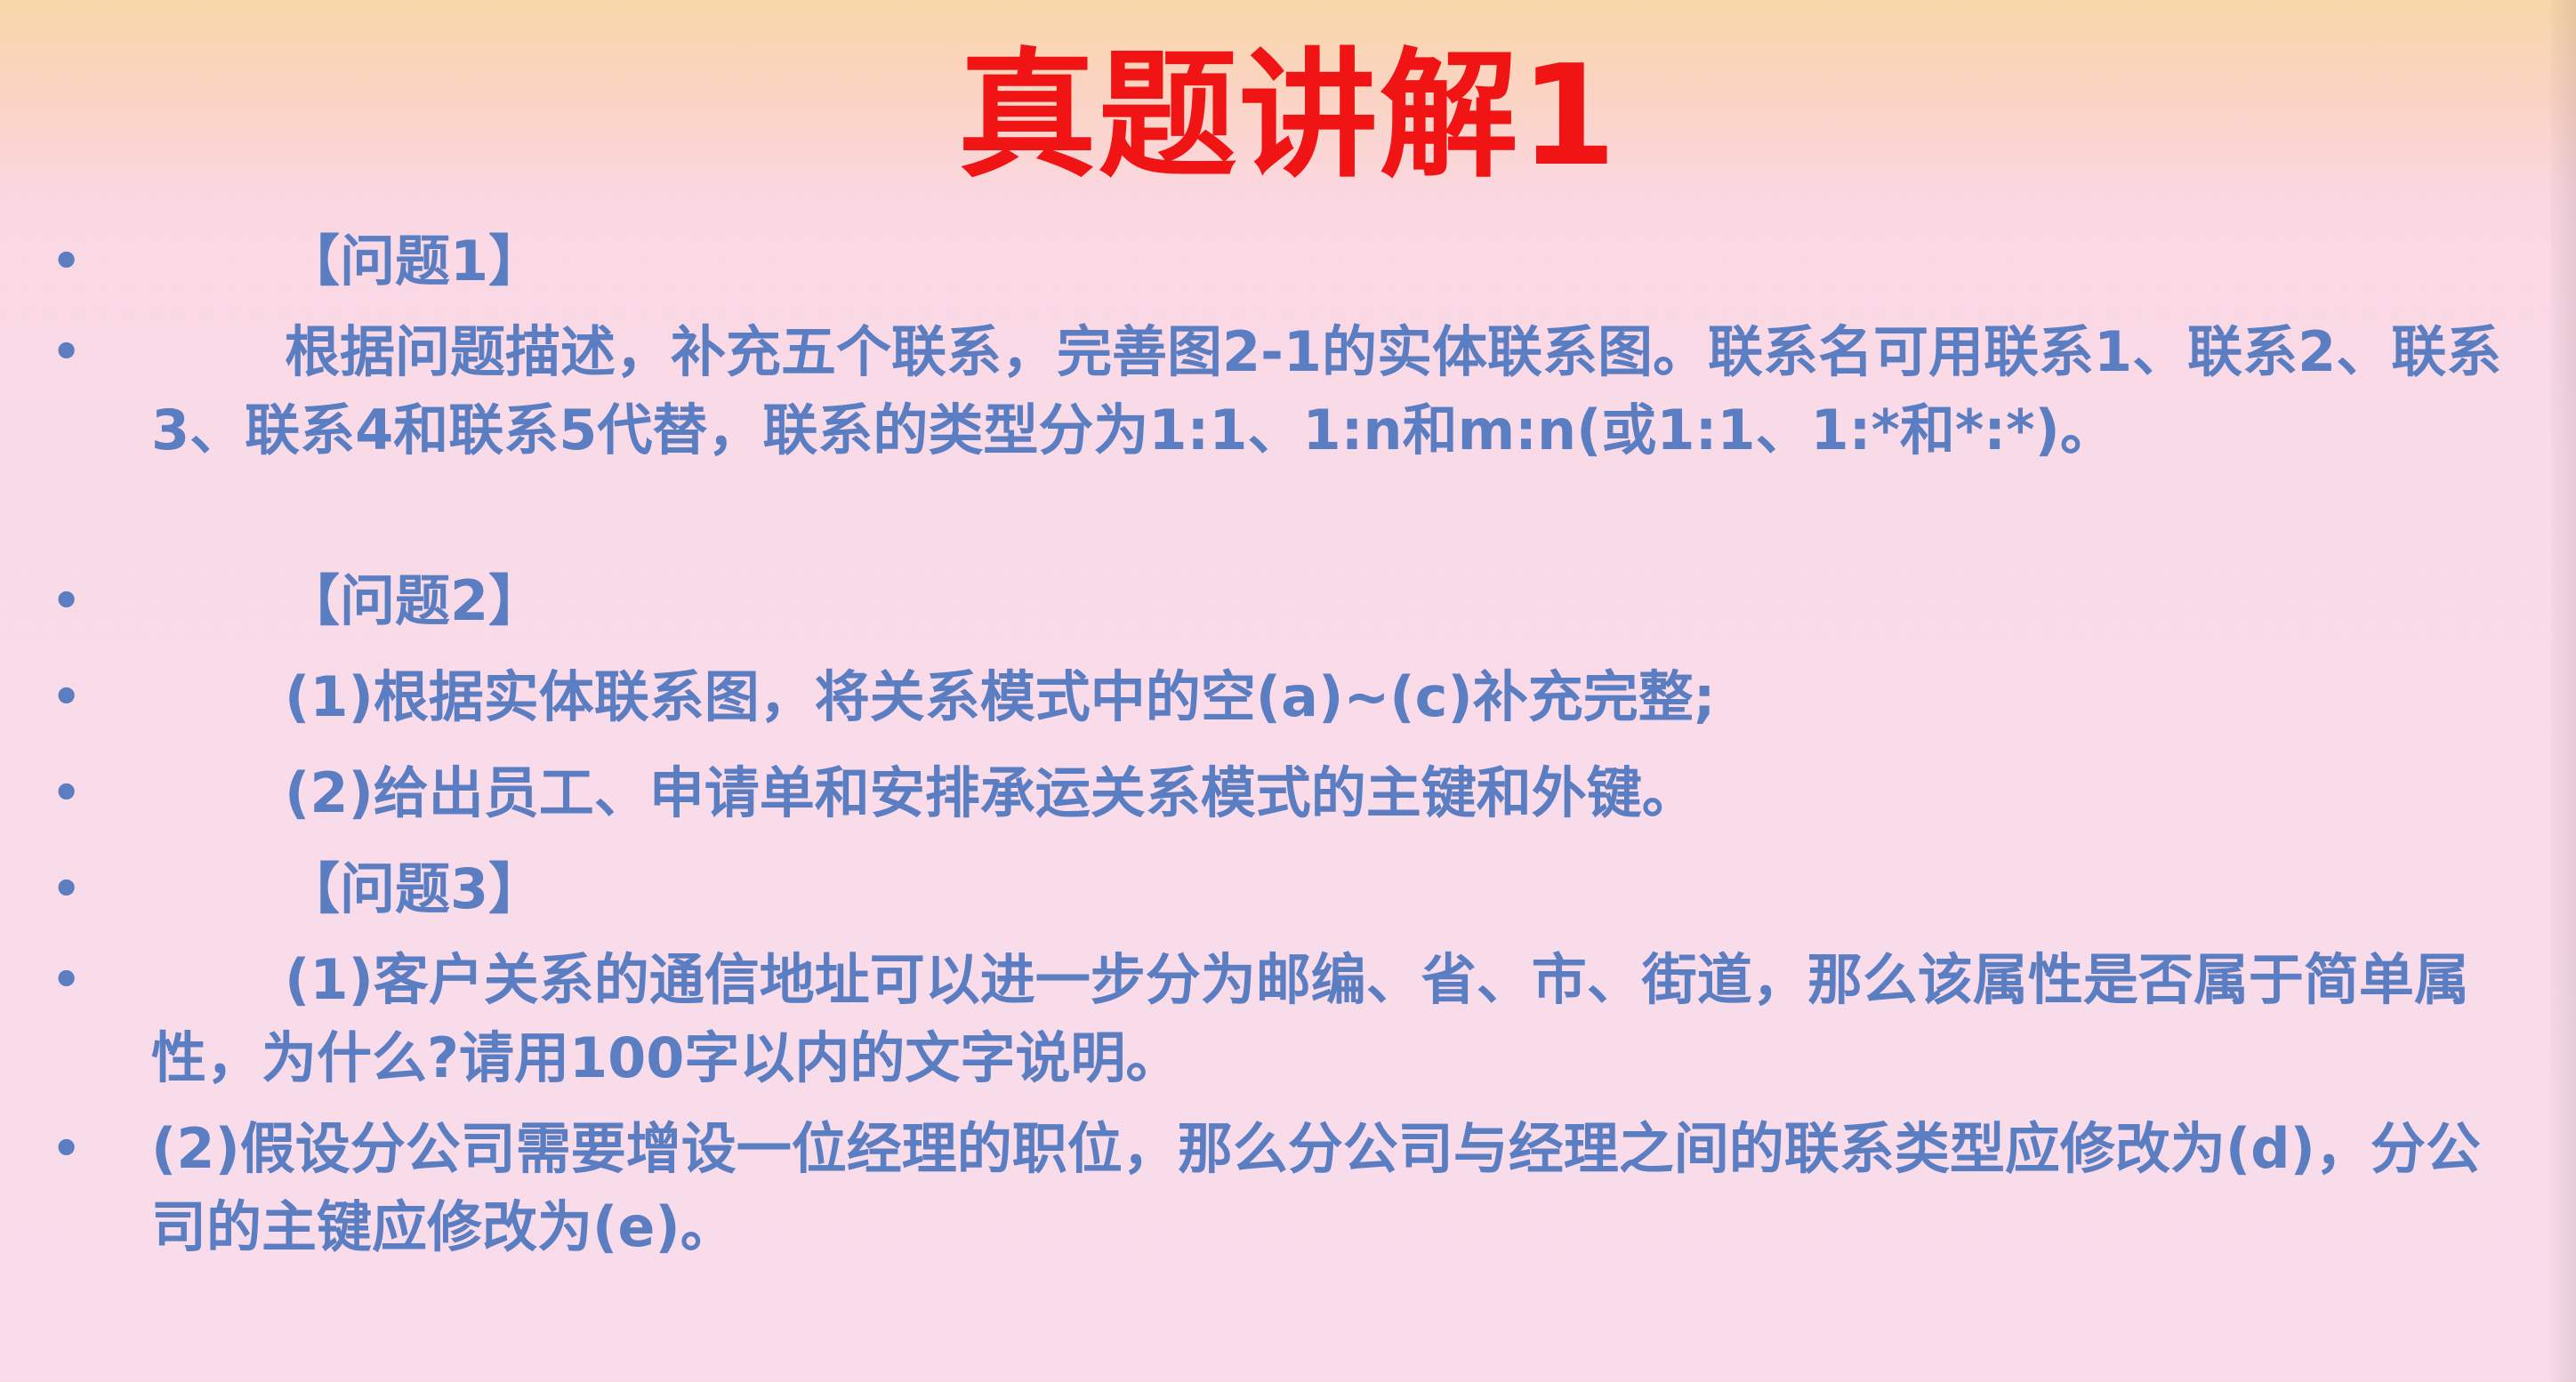  Describe the element at coordinates (414, 601) in the screenshot. I see `question-heading-2: 【问题2】` at that location.